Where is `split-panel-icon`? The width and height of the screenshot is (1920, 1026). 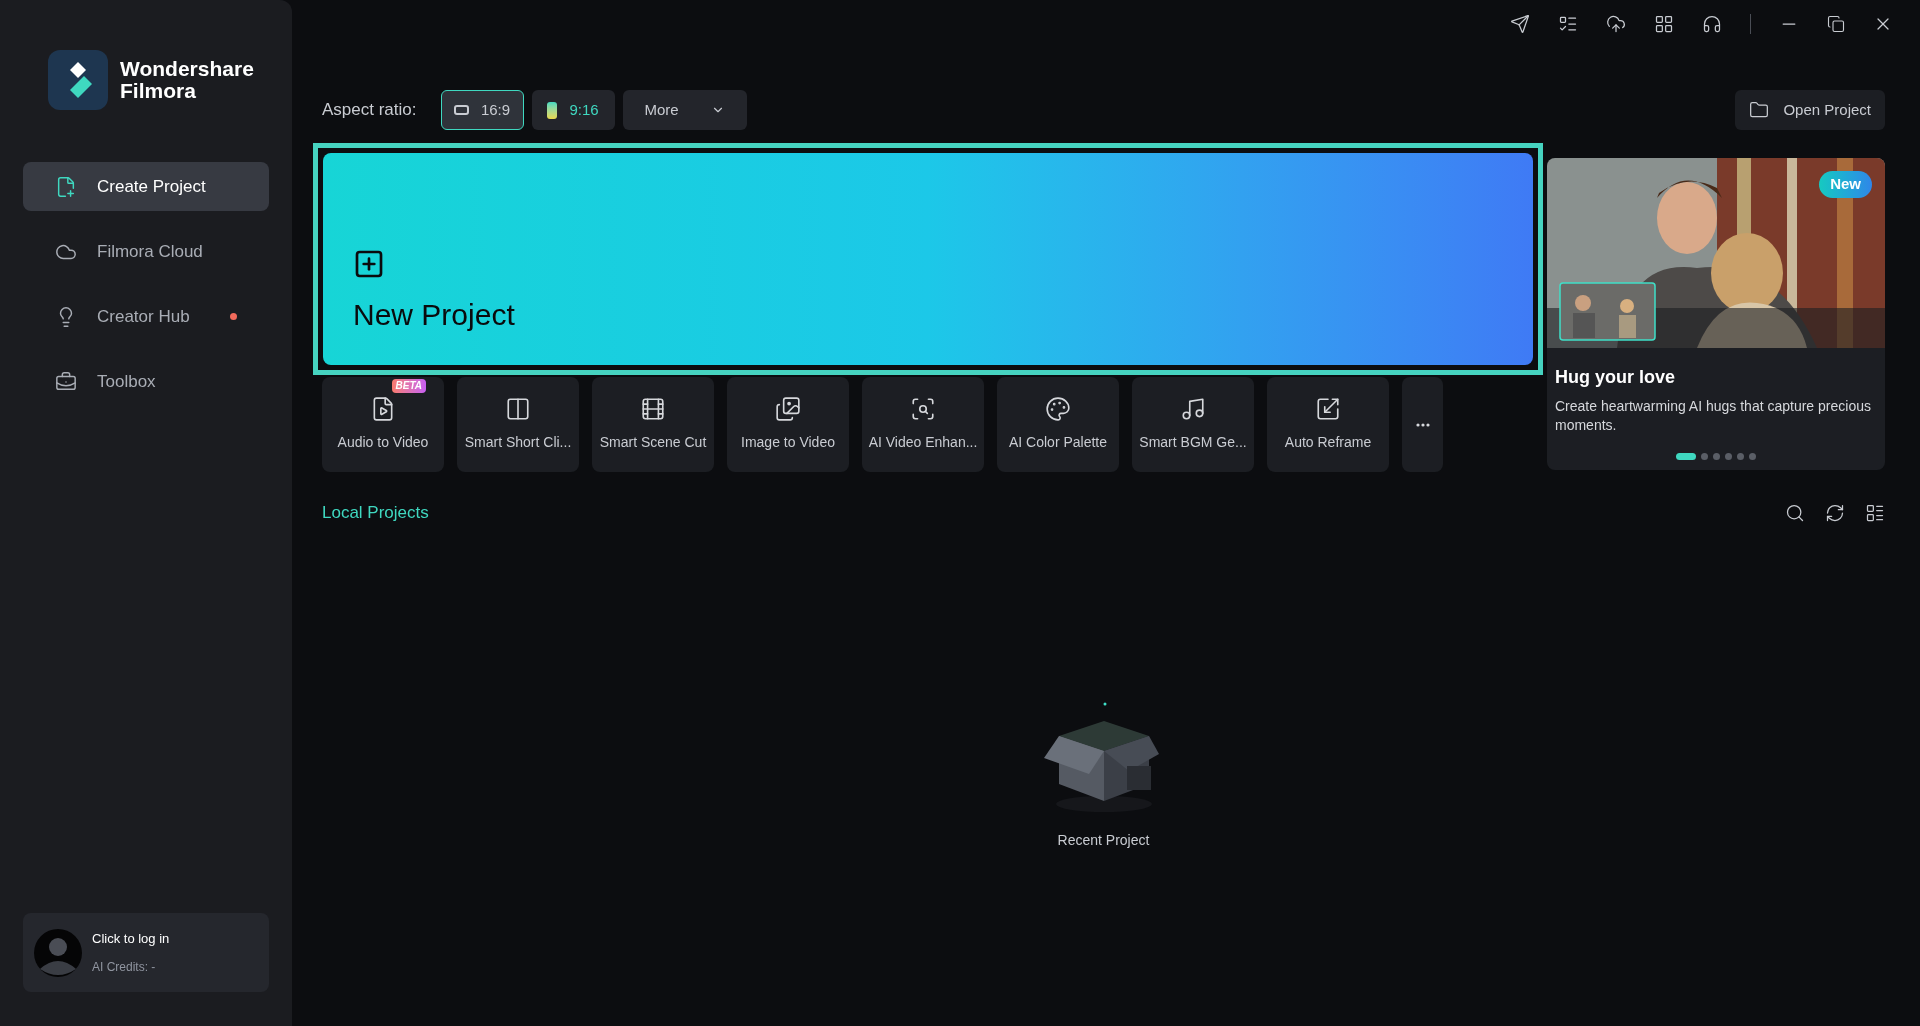 split-panel-icon is located at coordinates (518, 409).